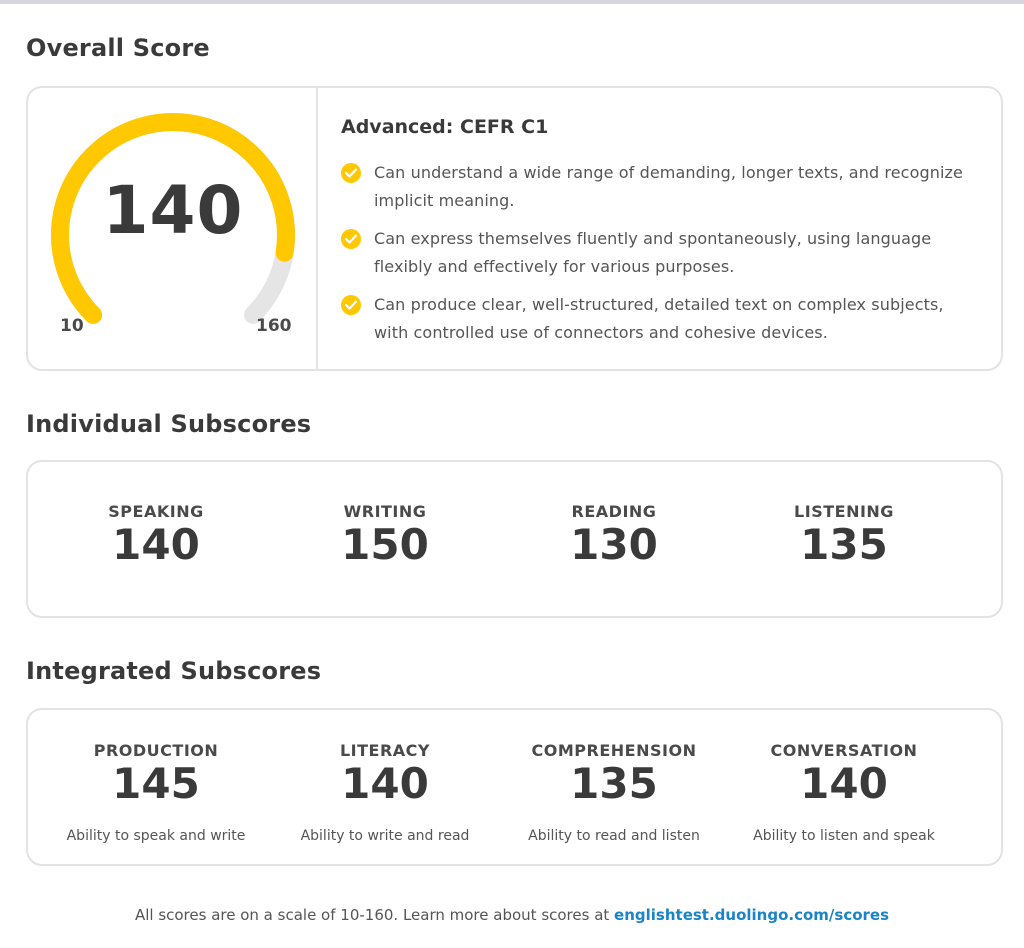 This screenshot has height=948, width=1024. What do you see at coordinates (156, 783) in the screenshot?
I see `subscore-value: 145` at bounding box center [156, 783].